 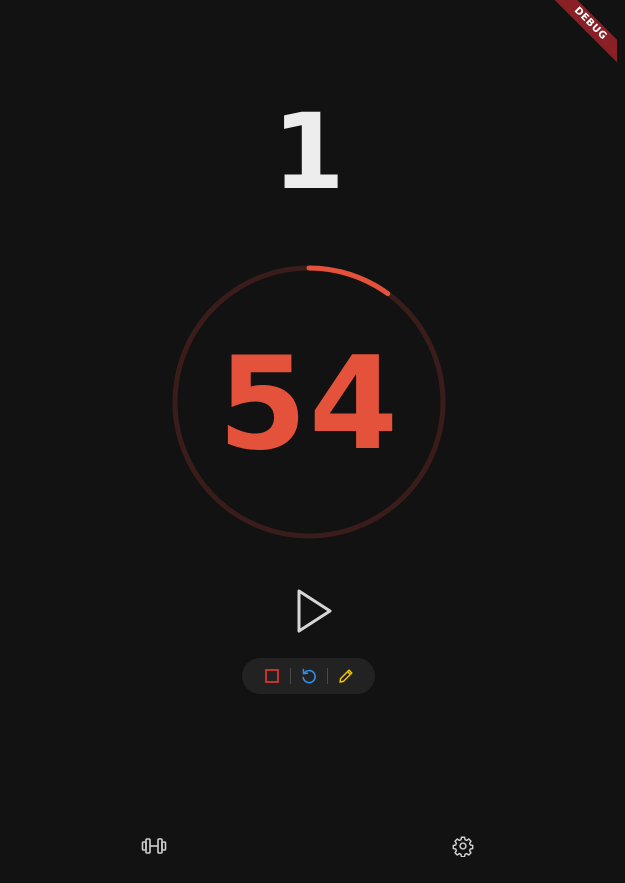 I want to click on round-counter: 1, so click(x=308, y=152).